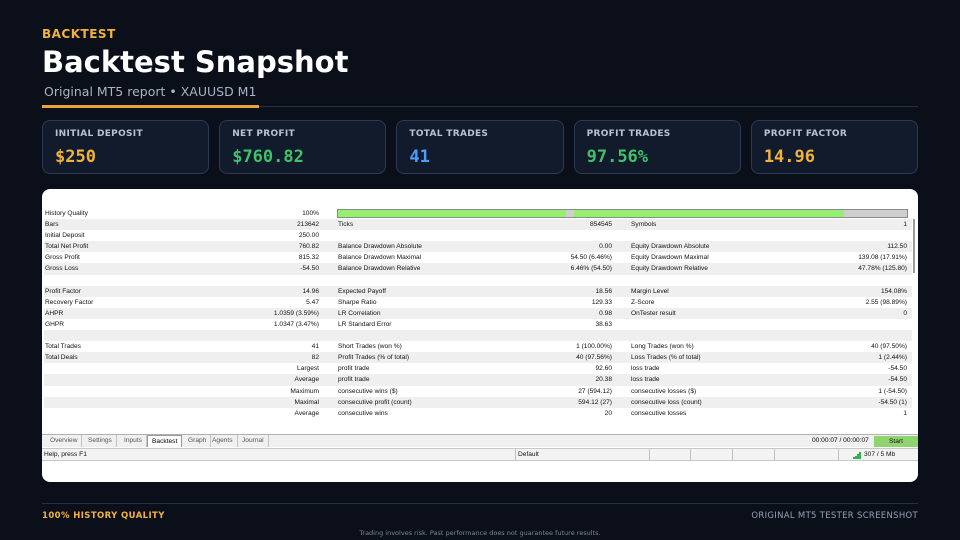  What do you see at coordinates (603, 291) in the screenshot?
I see `report-cell-value-b: 18.56` at bounding box center [603, 291].